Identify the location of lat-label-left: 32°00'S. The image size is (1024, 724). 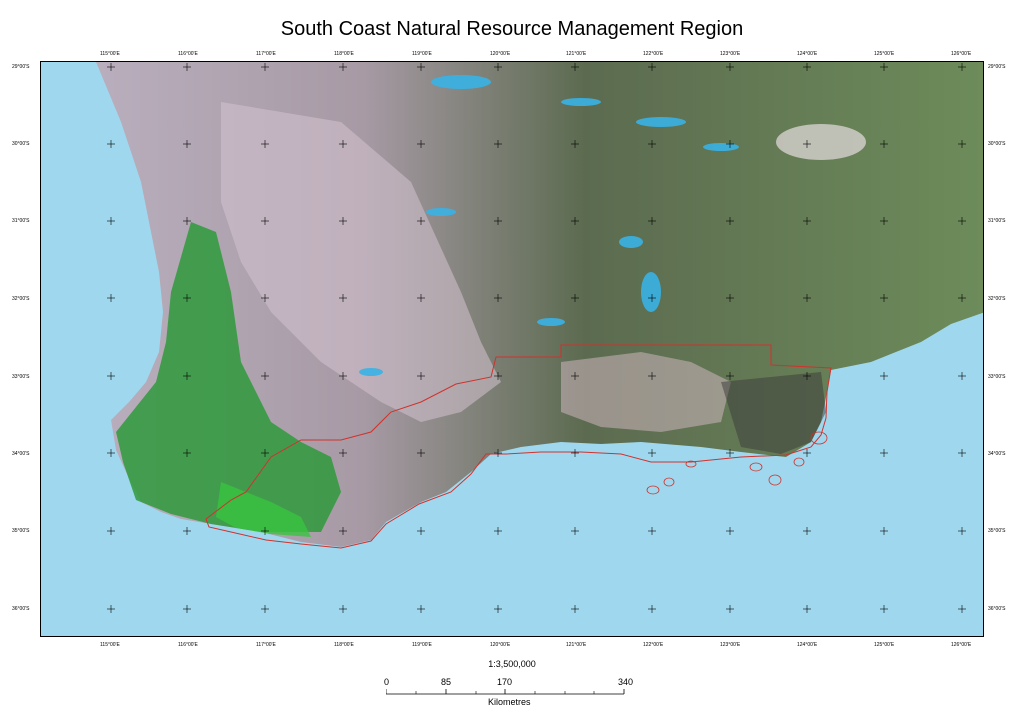
(21, 299).